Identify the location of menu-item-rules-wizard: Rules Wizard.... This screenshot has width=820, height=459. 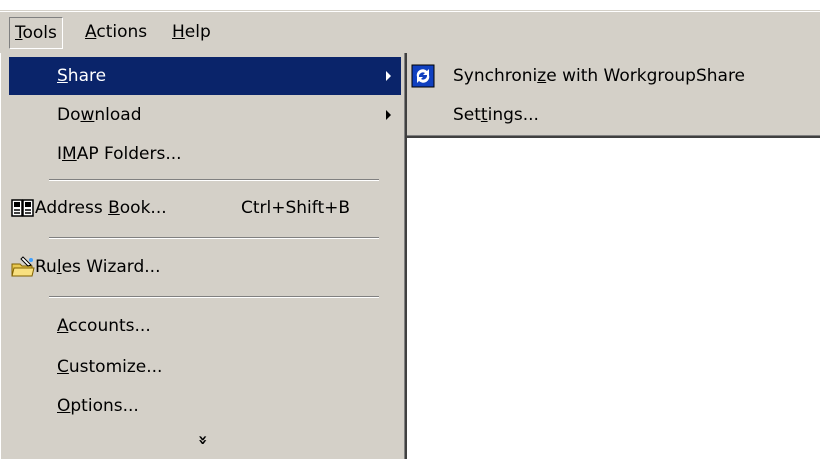
(205, 267).